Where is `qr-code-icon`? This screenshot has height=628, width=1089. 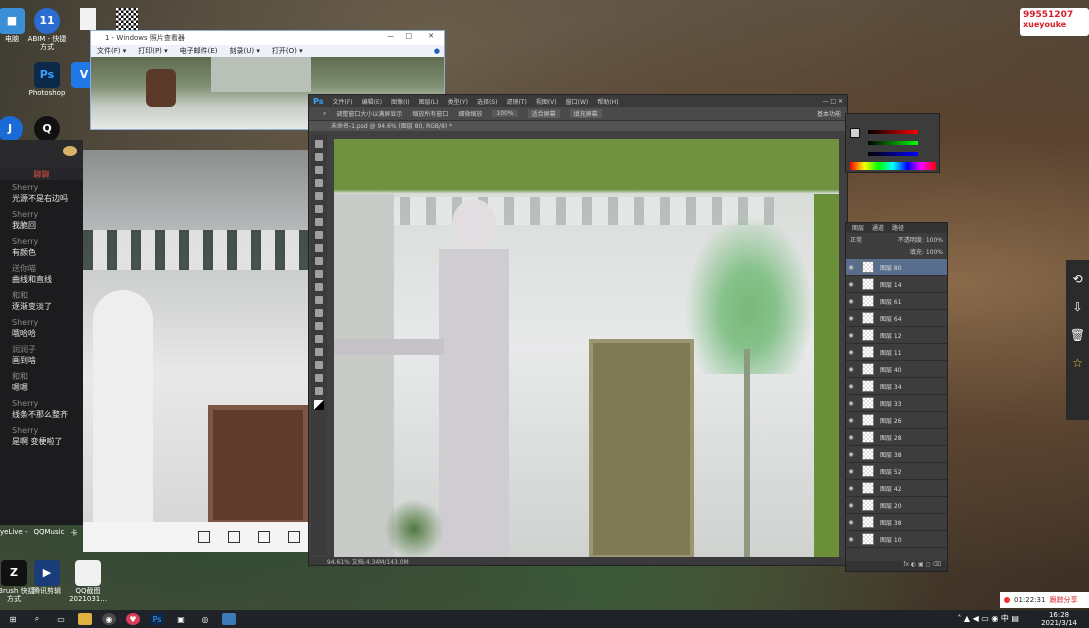
qr-code-icon is located at coordinates (127, 19).